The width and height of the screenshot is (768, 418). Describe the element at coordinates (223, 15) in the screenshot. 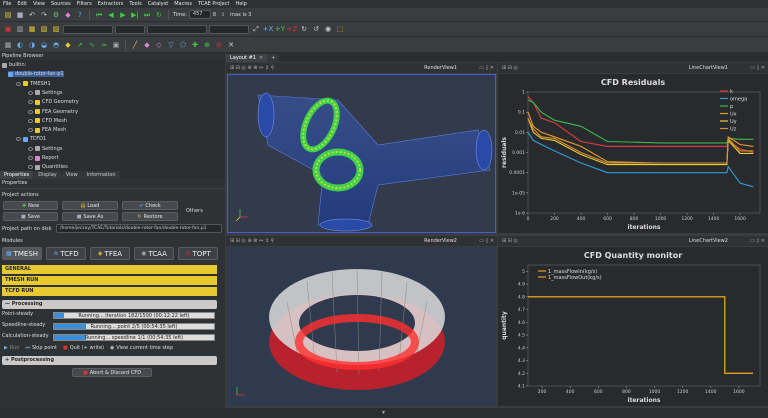

I see `spin-icon: ⇕` at that location.